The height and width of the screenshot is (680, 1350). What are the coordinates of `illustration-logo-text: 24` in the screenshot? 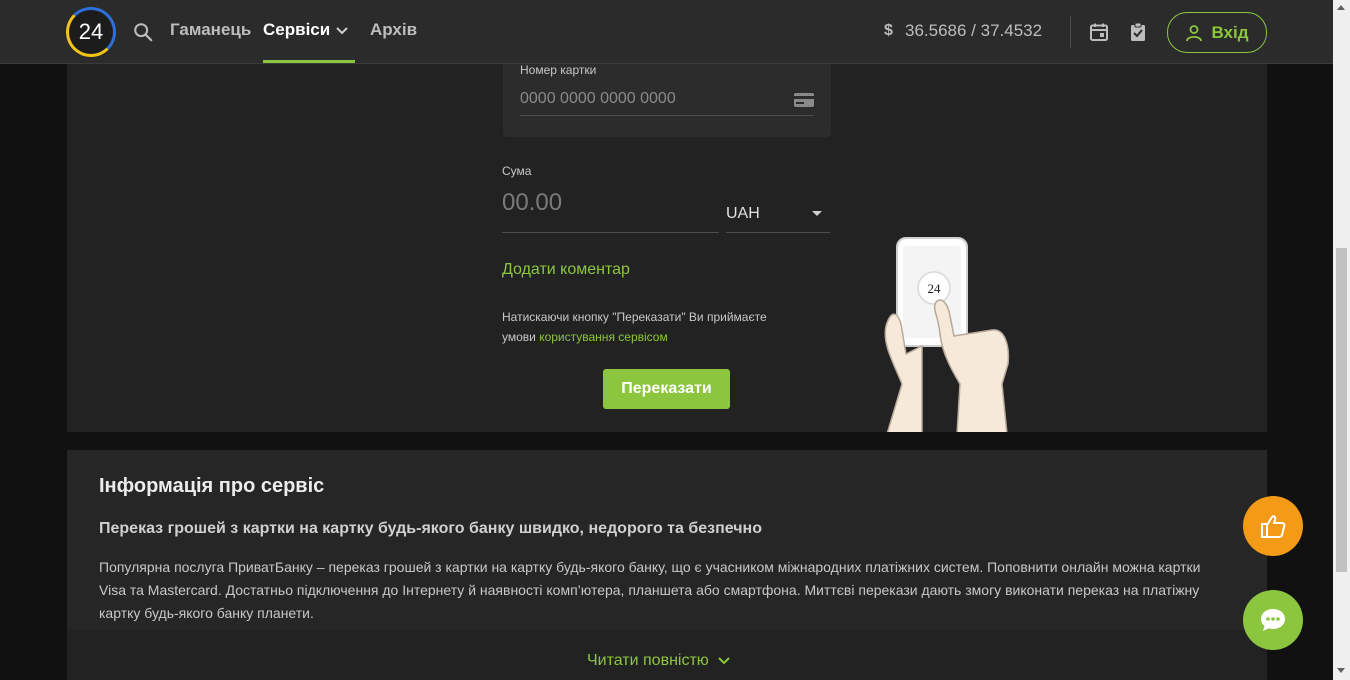 It's located at (935, 288).